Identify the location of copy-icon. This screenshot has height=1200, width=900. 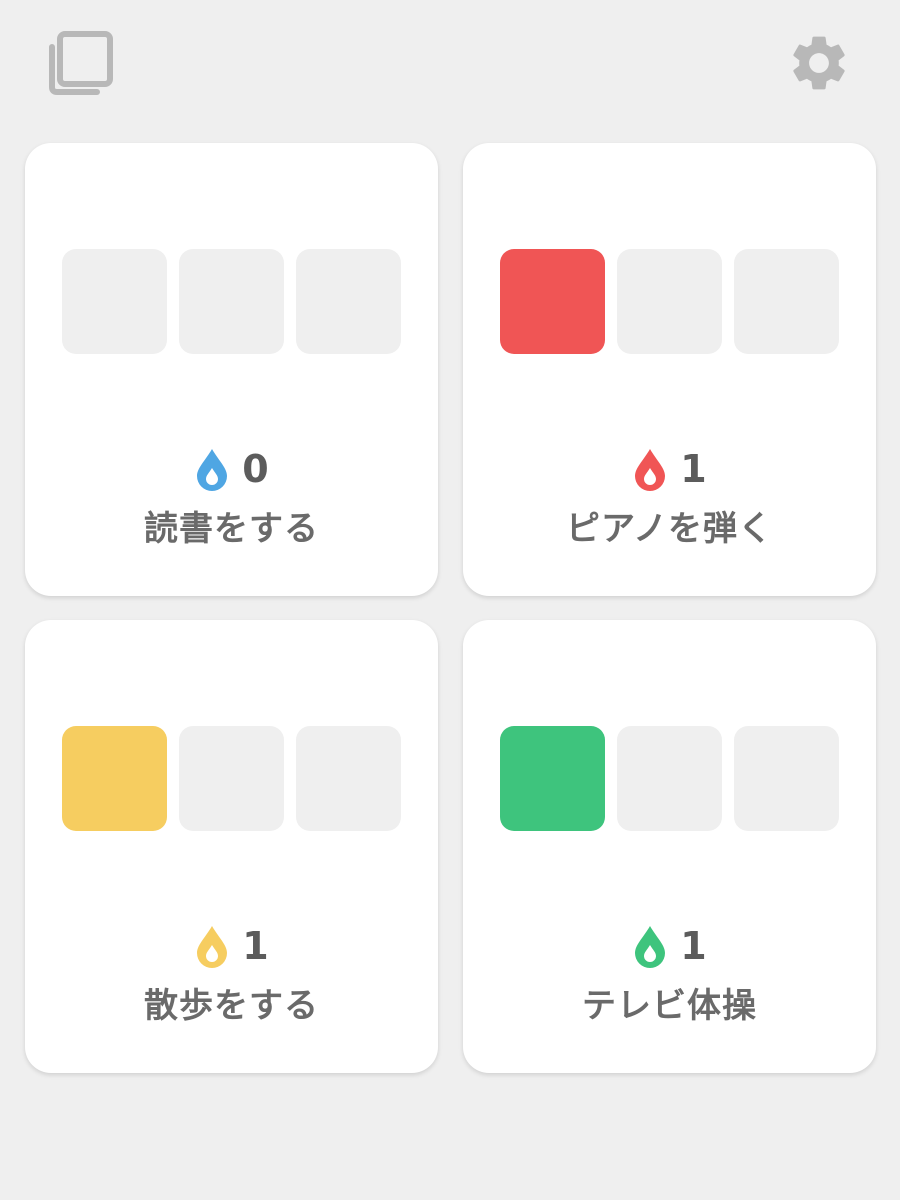
(81, 63).